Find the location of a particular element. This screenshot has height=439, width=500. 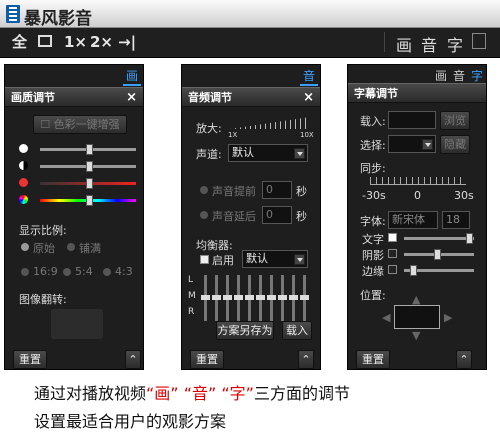

flip-label: 图像翻转: is located at coordinates (43, 299).